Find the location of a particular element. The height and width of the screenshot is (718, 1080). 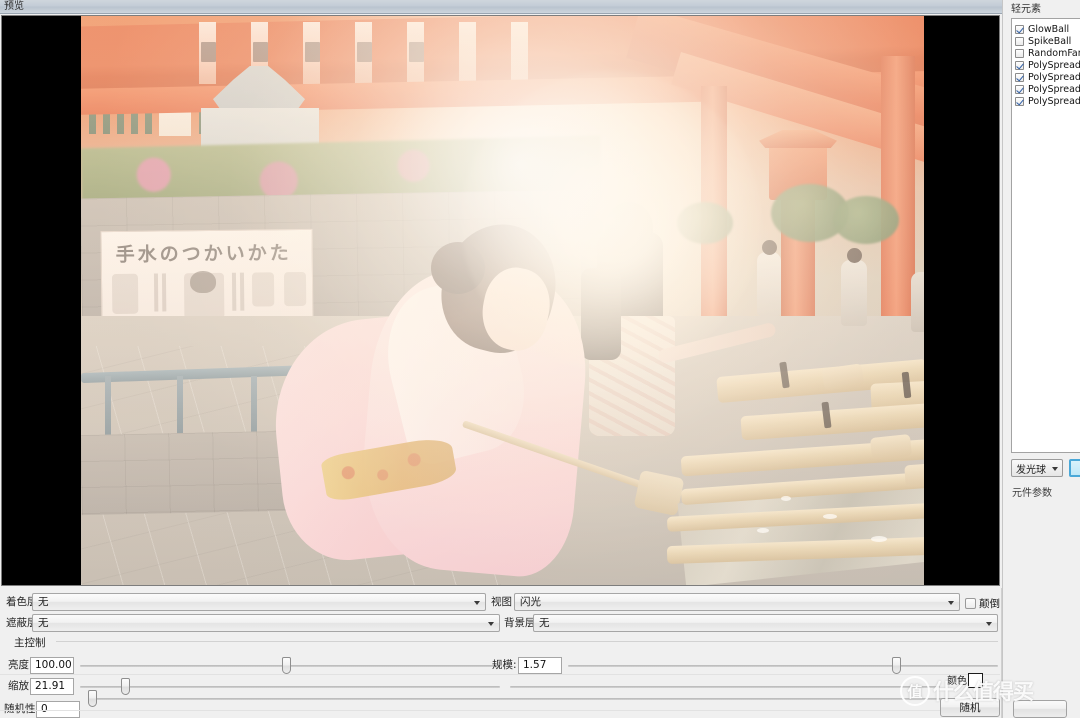

background-layer-value: 无 is located at coordinates (544, 623).